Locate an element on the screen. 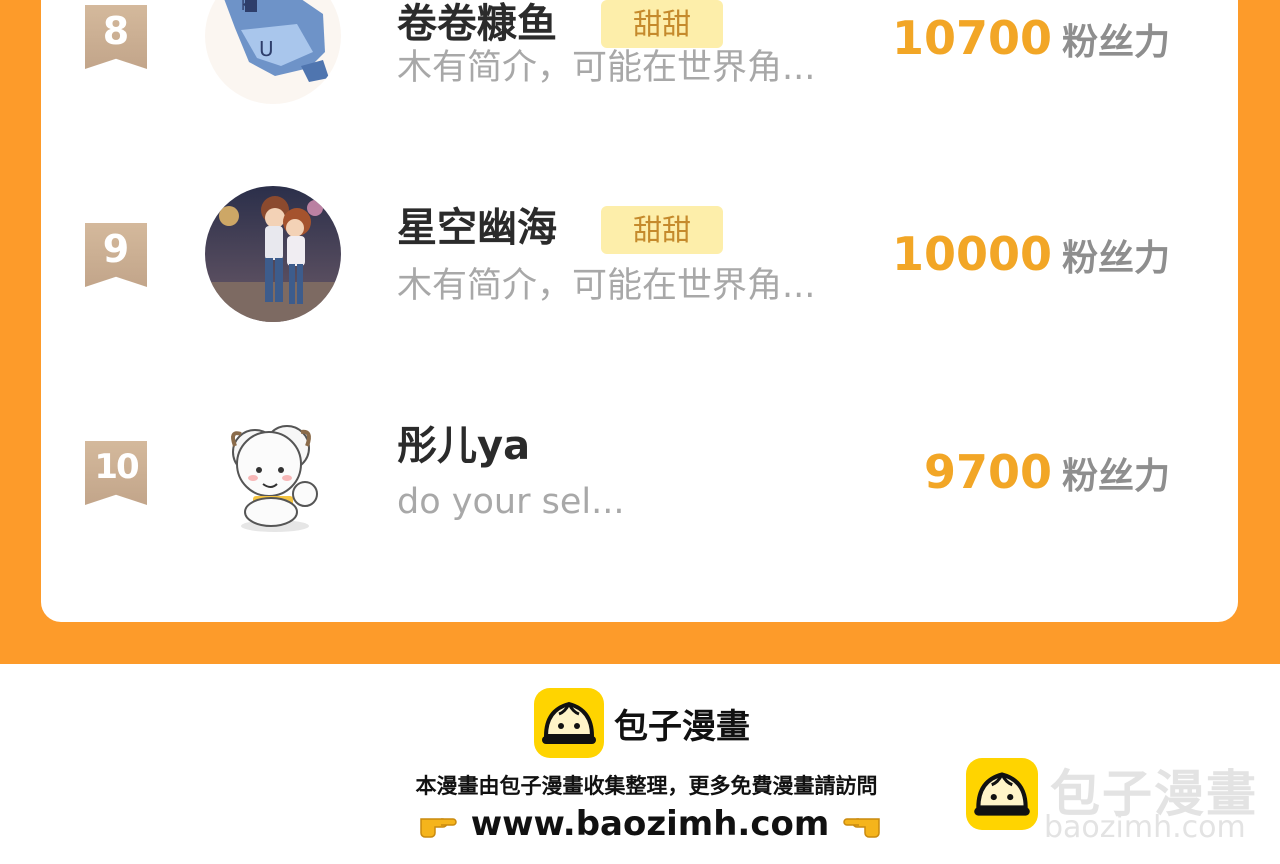 The height and width of the screenshot is (864, 1280). fan-power-score: 10700 粉丝力 is located at coordinates (1031, 43).